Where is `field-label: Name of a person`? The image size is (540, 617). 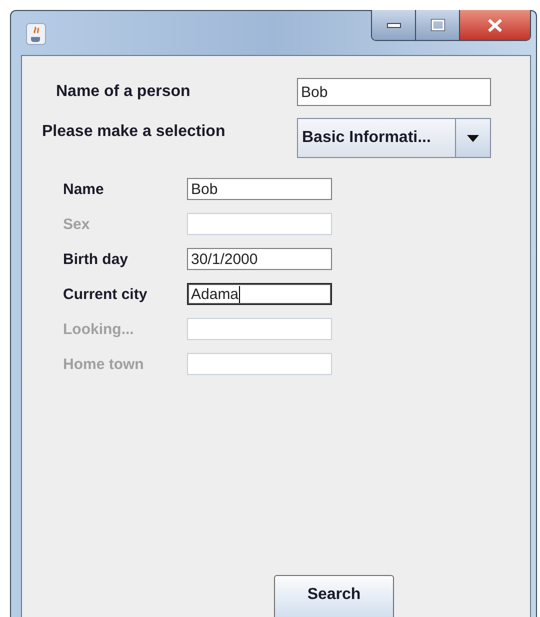 field-label: Name of a person is located at coordinates (124, 92).